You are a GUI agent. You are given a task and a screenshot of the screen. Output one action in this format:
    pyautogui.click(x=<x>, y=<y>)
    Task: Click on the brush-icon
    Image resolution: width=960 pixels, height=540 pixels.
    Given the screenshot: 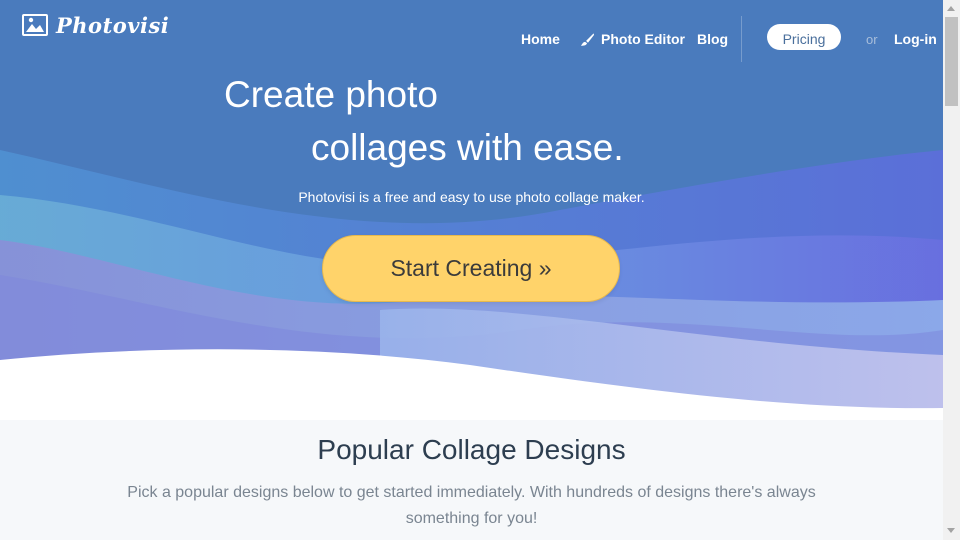 What is the action you would take?
    pyautogui.click(x=587, y=39)
    